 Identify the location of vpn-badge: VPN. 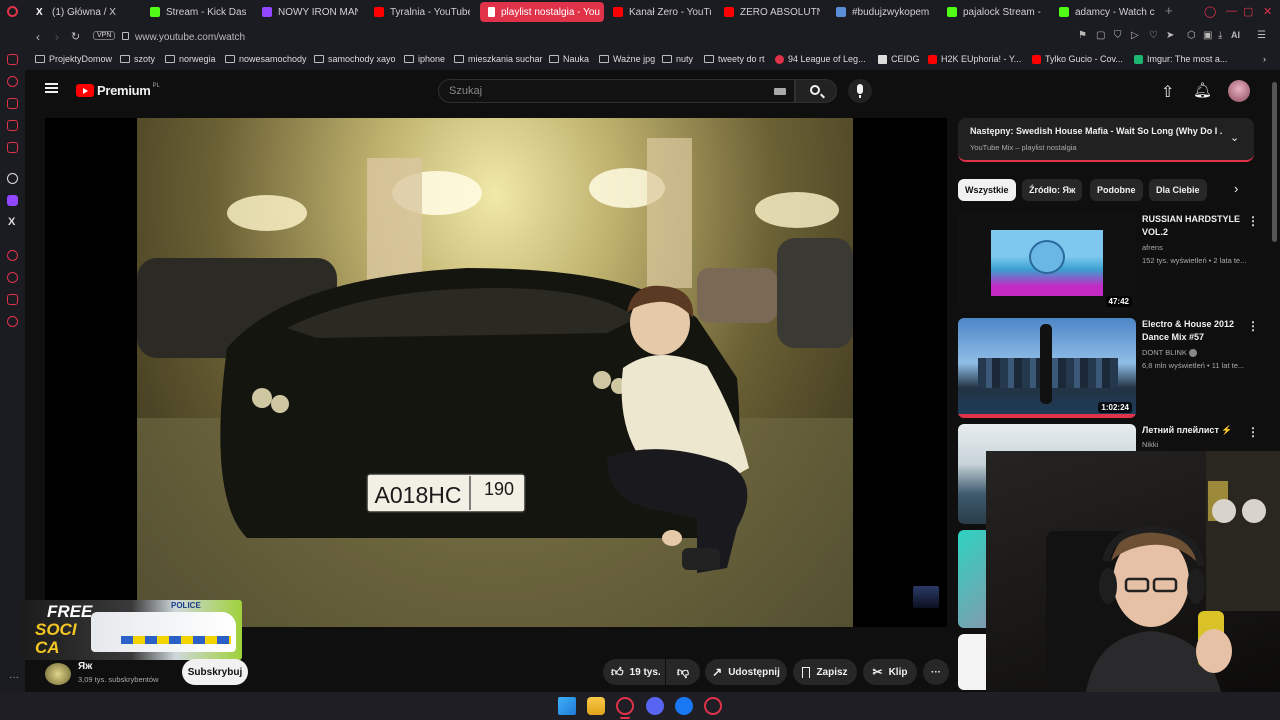
(104, 35).